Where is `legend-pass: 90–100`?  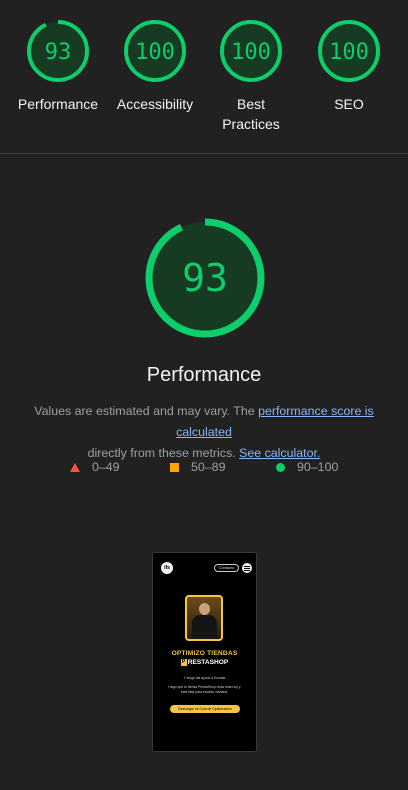
legend-pass: 90–100 is located at coordinates (307, 467).